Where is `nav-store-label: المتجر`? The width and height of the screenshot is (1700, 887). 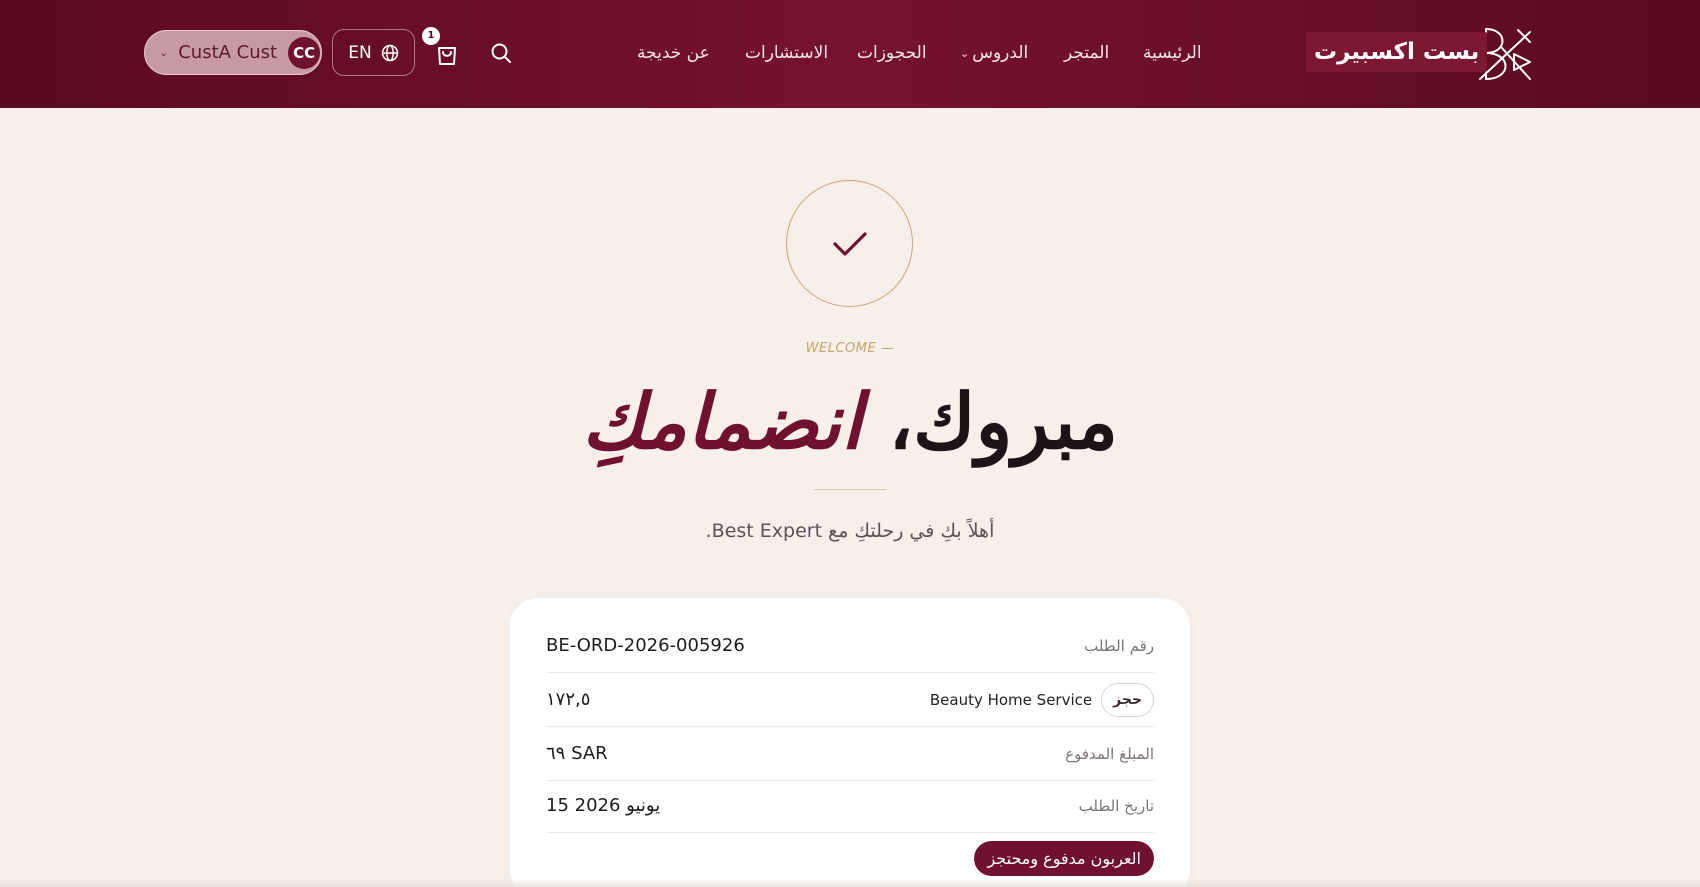
nav-store-label: المتجر is located at coordinates (1087, 53).